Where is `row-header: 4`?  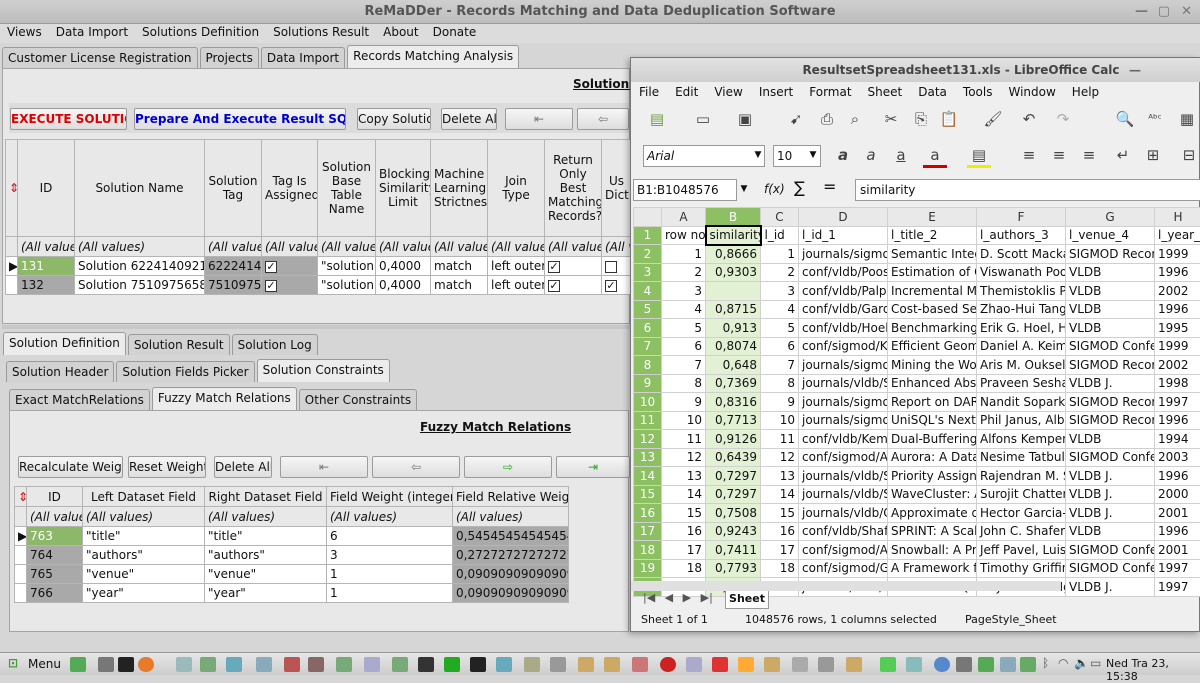 row-header: 4 is located at coordinates (648, 291).